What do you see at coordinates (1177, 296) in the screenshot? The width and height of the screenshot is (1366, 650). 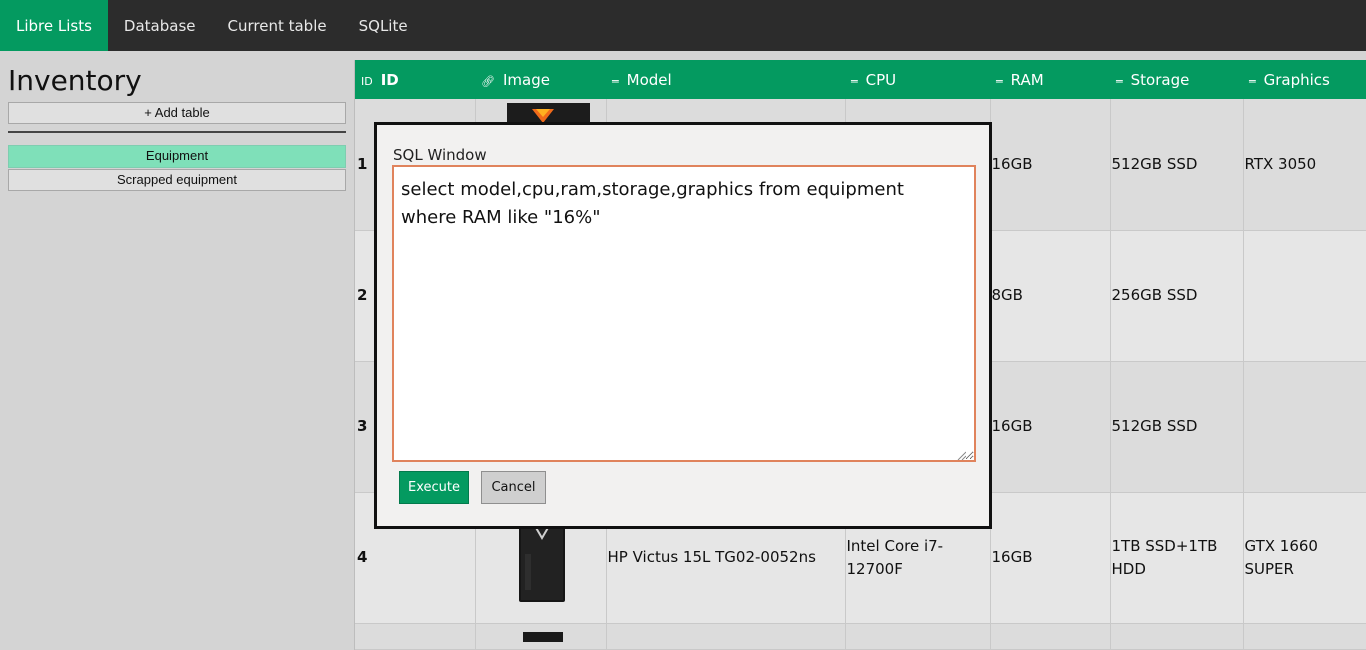 I see `cell-storage: 256GB SSD` at bounding box center [1177, 296].